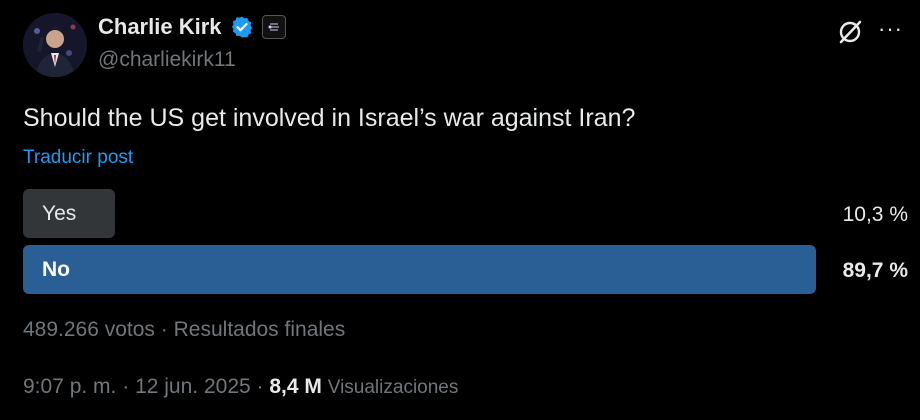 This screenshot has height=420, width=920. What do you see at coordinates (160, 27) in the screenshot?
I see `author-name: Charlie Kirk` at bounding box center [160, 27].